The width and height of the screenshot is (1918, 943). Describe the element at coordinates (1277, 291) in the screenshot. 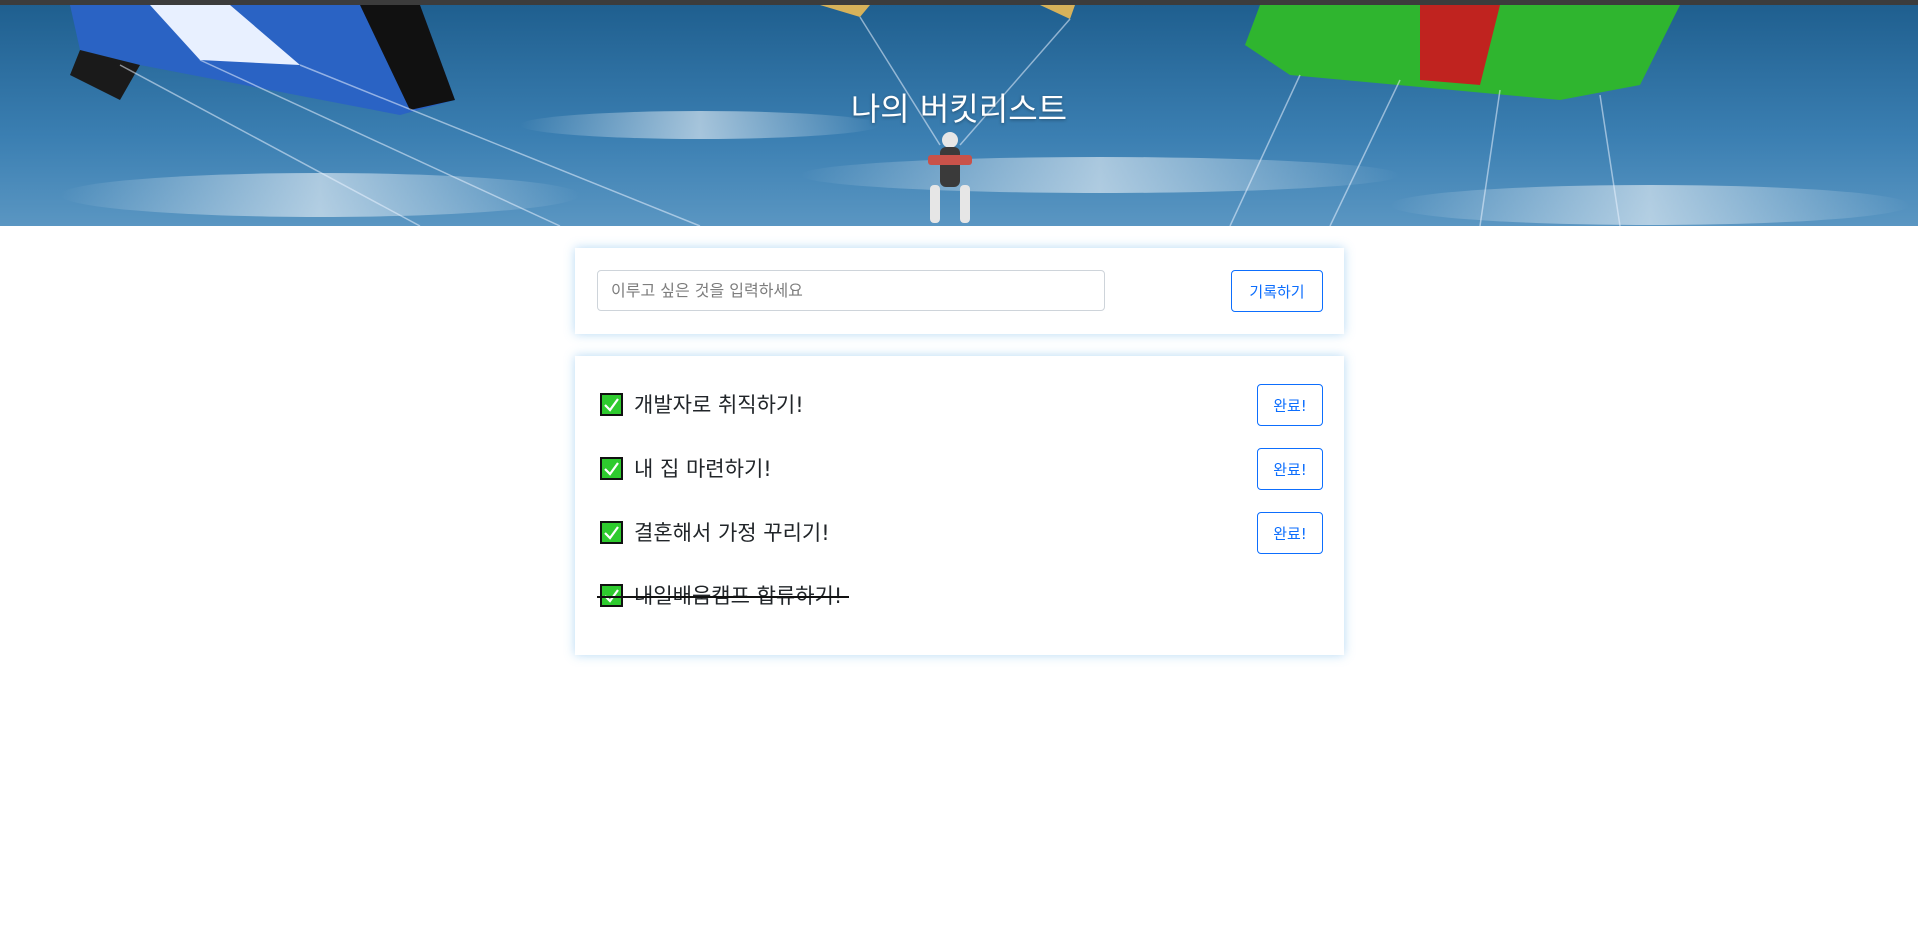

I see `record-button: 기록하기` at that location.